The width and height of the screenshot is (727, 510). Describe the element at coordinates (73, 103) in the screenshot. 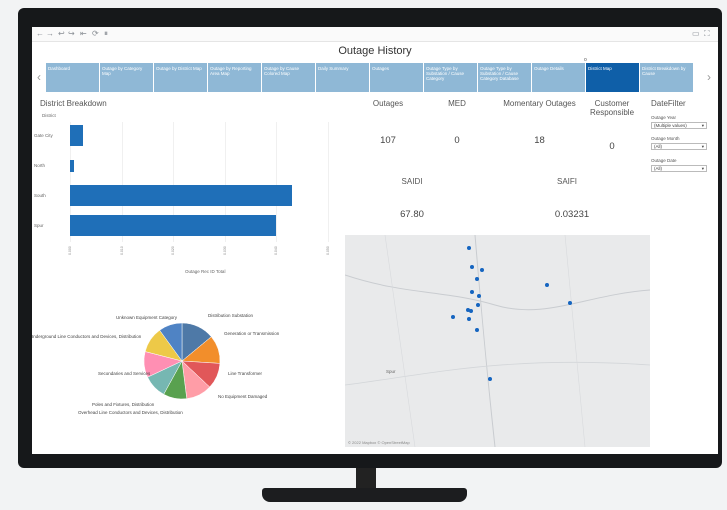

I see `district-breakdown-title: District Breakdown` at that location.